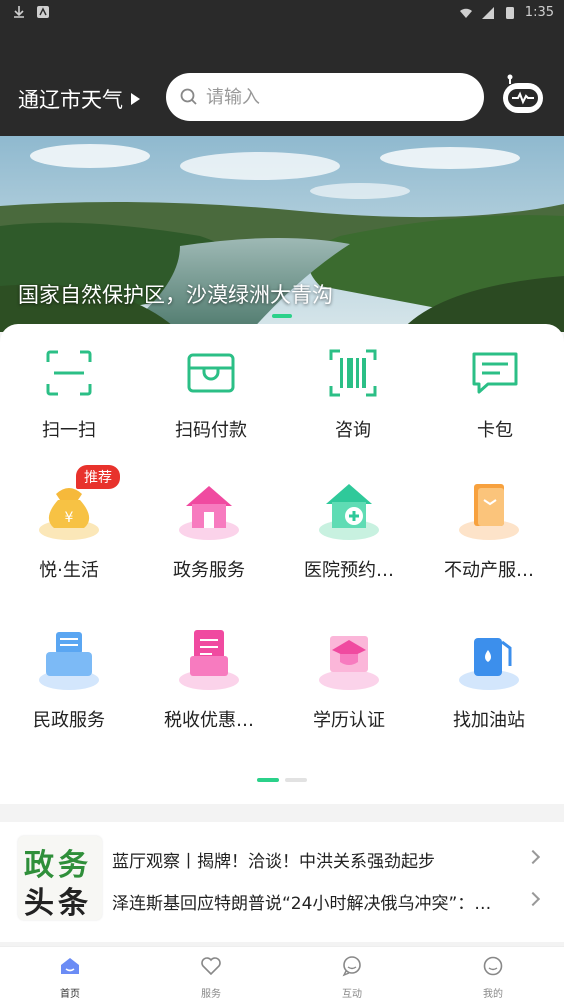 This screenshot has width=564, height=1002. Describe the element at coordinates (493, 977) in the screenshot. I see `tab-mine: 我的` at that location.